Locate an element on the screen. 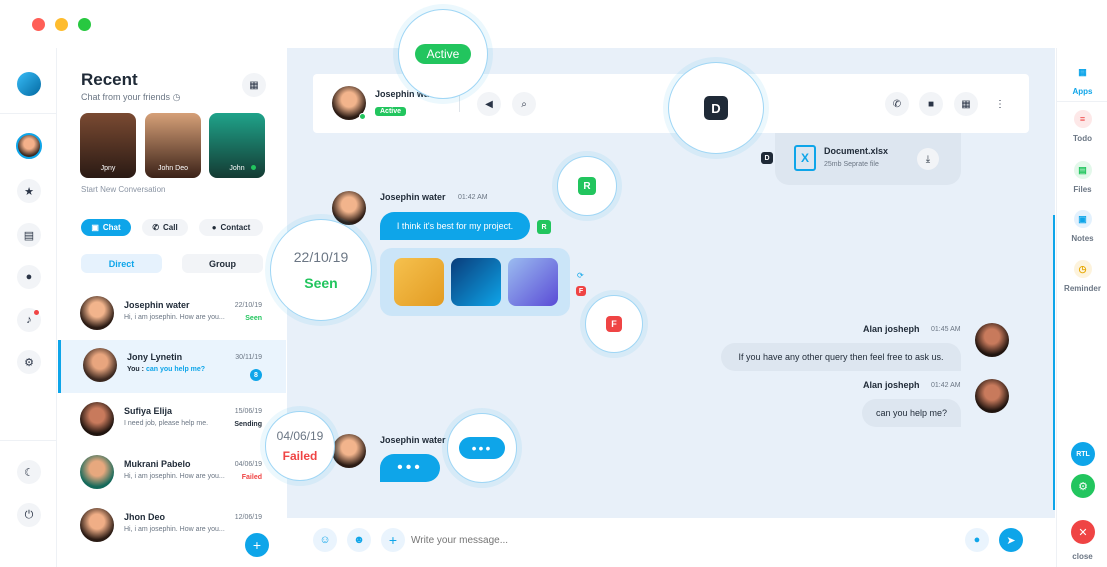 The image size is (1107, 567). image-gallery-message is located at coordinates (475, 282).